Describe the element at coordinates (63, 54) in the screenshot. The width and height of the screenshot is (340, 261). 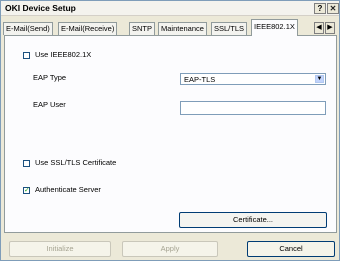
I see `use-ieee8021x-label: Use IEEE802.1X` at that location.